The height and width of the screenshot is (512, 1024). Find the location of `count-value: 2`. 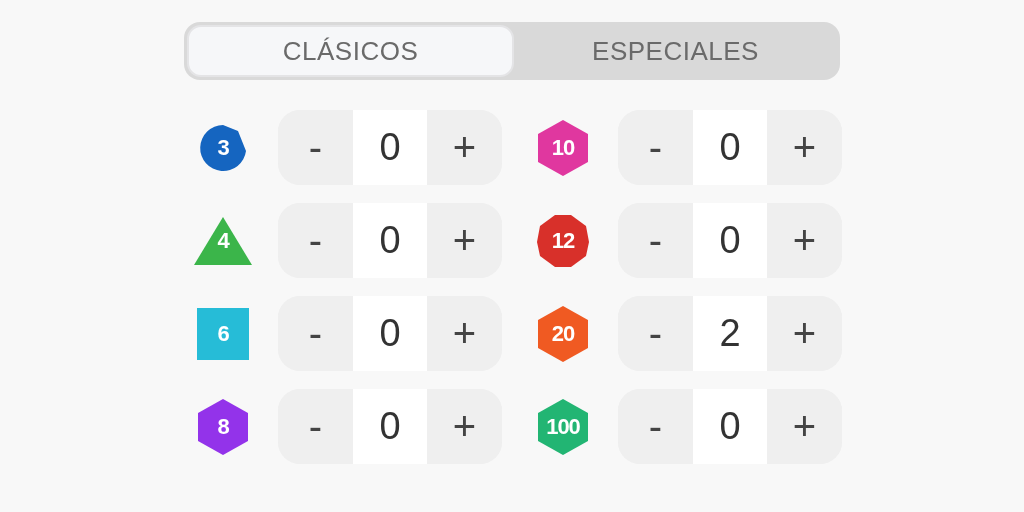

count-value: 2 is located at coordinates (730, 333).